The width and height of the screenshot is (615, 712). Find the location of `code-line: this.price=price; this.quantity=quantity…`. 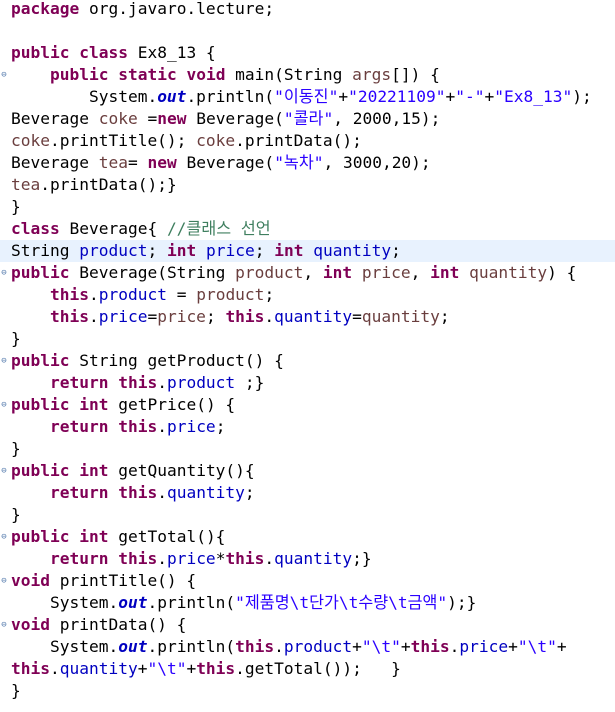

code-line: this.price=price; this.quantity=quantity… is located at coordinates (307, 317).